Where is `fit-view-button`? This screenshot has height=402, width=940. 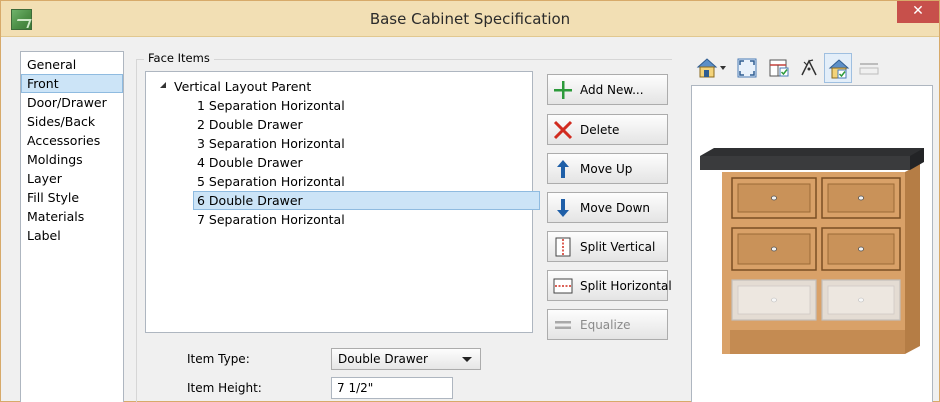 fit-view-button is located at coordinates (747, 68).